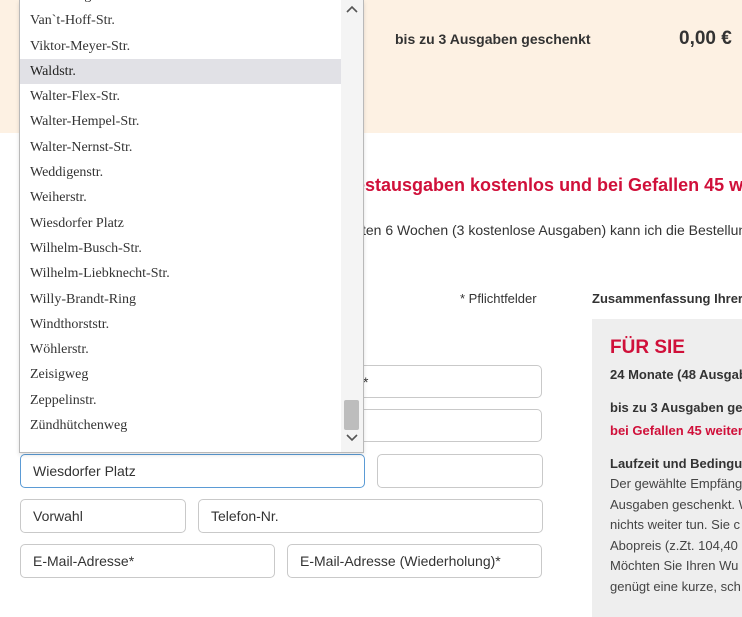 Image resolution: width=742 pixels, height=617 pixels. I want to click on dropdown-scrollbar, so click(352, 226).